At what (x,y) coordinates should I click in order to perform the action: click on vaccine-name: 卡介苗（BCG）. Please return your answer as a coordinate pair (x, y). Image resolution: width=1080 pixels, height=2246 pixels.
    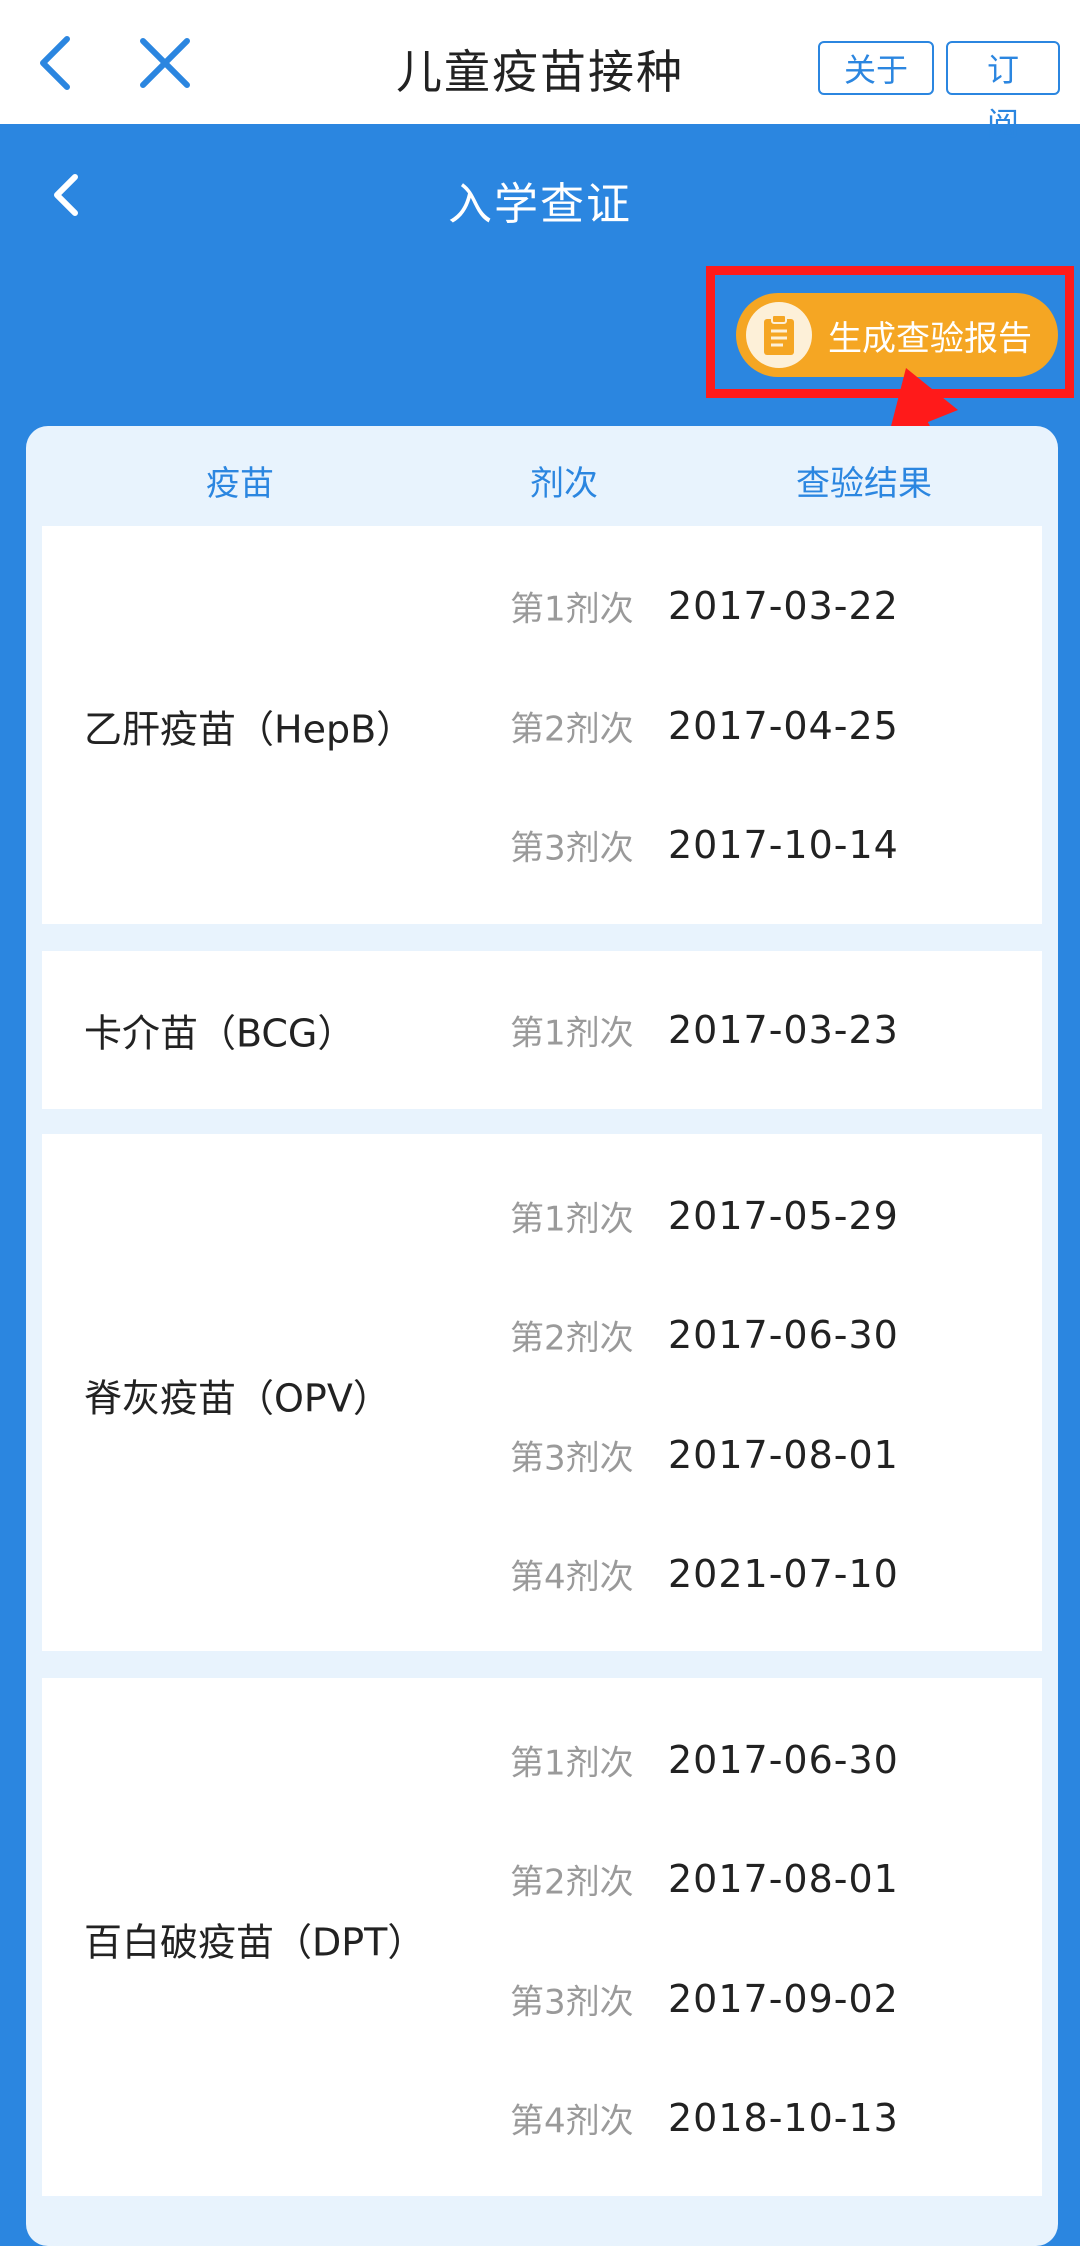
    Looking at the image, I should click on (220, 1033).